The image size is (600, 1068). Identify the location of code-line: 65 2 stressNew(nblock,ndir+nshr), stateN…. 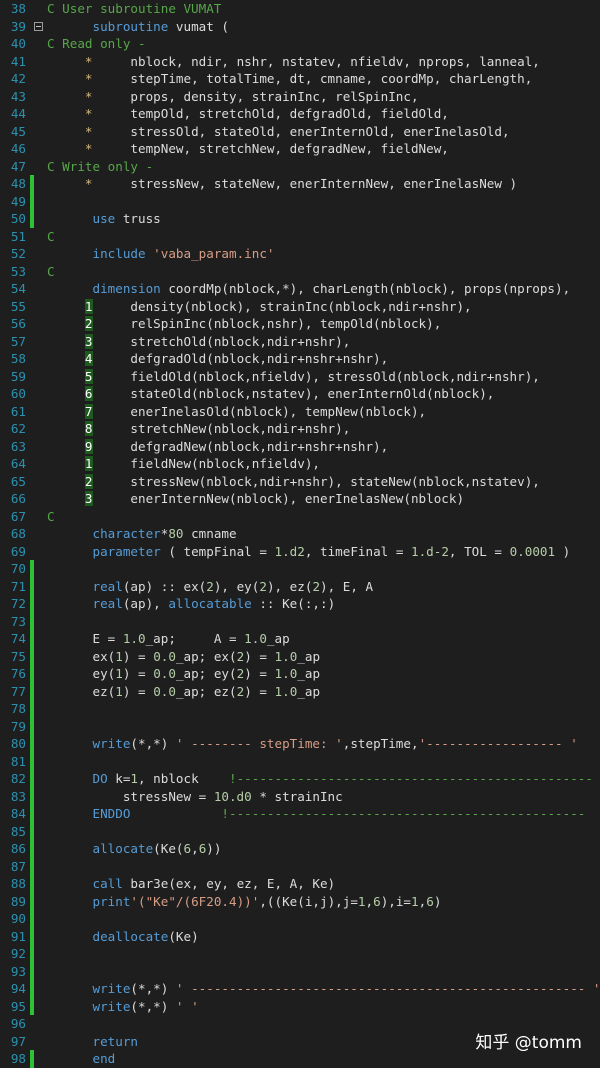
(300, 482).